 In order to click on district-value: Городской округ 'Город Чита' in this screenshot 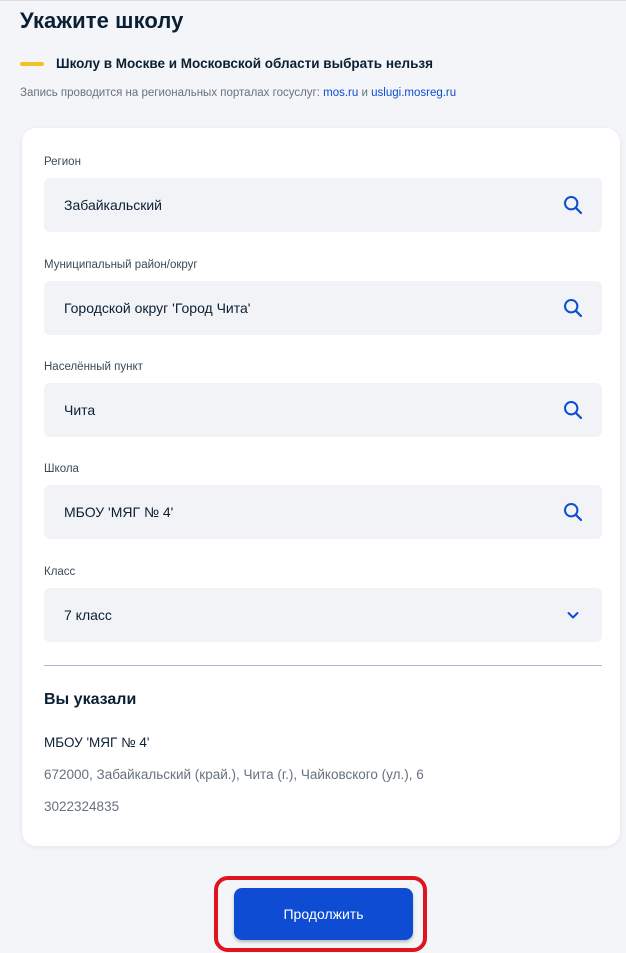, I will do `click(157, 308)`.